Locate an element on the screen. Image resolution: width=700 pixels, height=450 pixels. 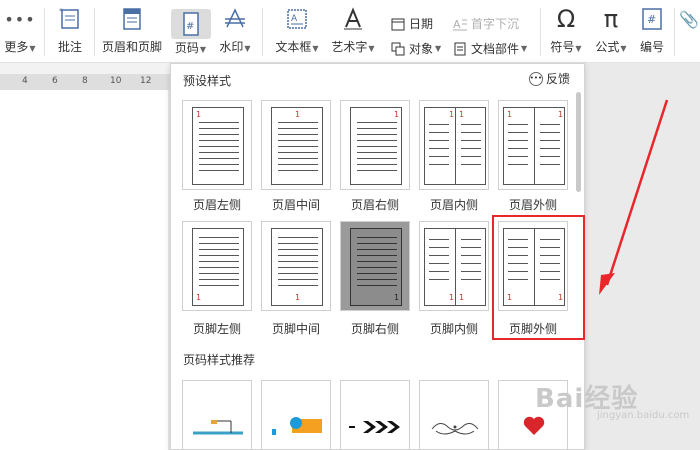
drop-cap-button: A 首字下沉 is located at coordinates (485, 23).